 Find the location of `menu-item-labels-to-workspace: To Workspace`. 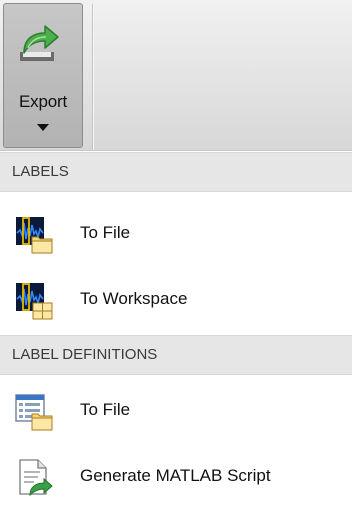

menu-item-labels-to-workspace: To Workspace is located at coordinates (176, 299).